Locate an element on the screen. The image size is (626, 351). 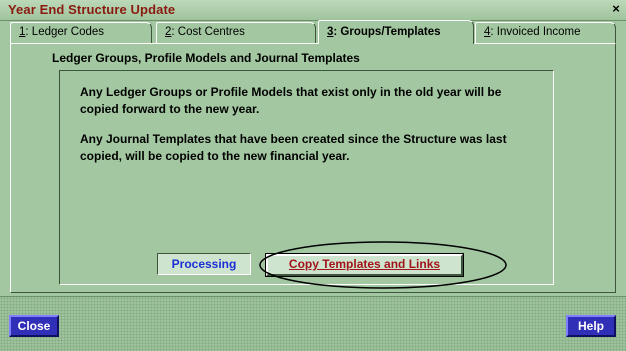
tab-label: : Ledger Codes is located at coordinates (65, 32).